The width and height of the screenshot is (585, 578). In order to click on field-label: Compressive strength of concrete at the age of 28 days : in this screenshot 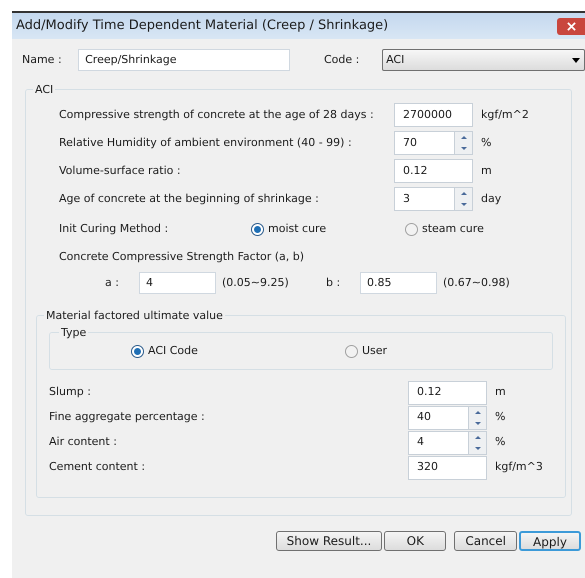, I will do `click(216, 114)`.